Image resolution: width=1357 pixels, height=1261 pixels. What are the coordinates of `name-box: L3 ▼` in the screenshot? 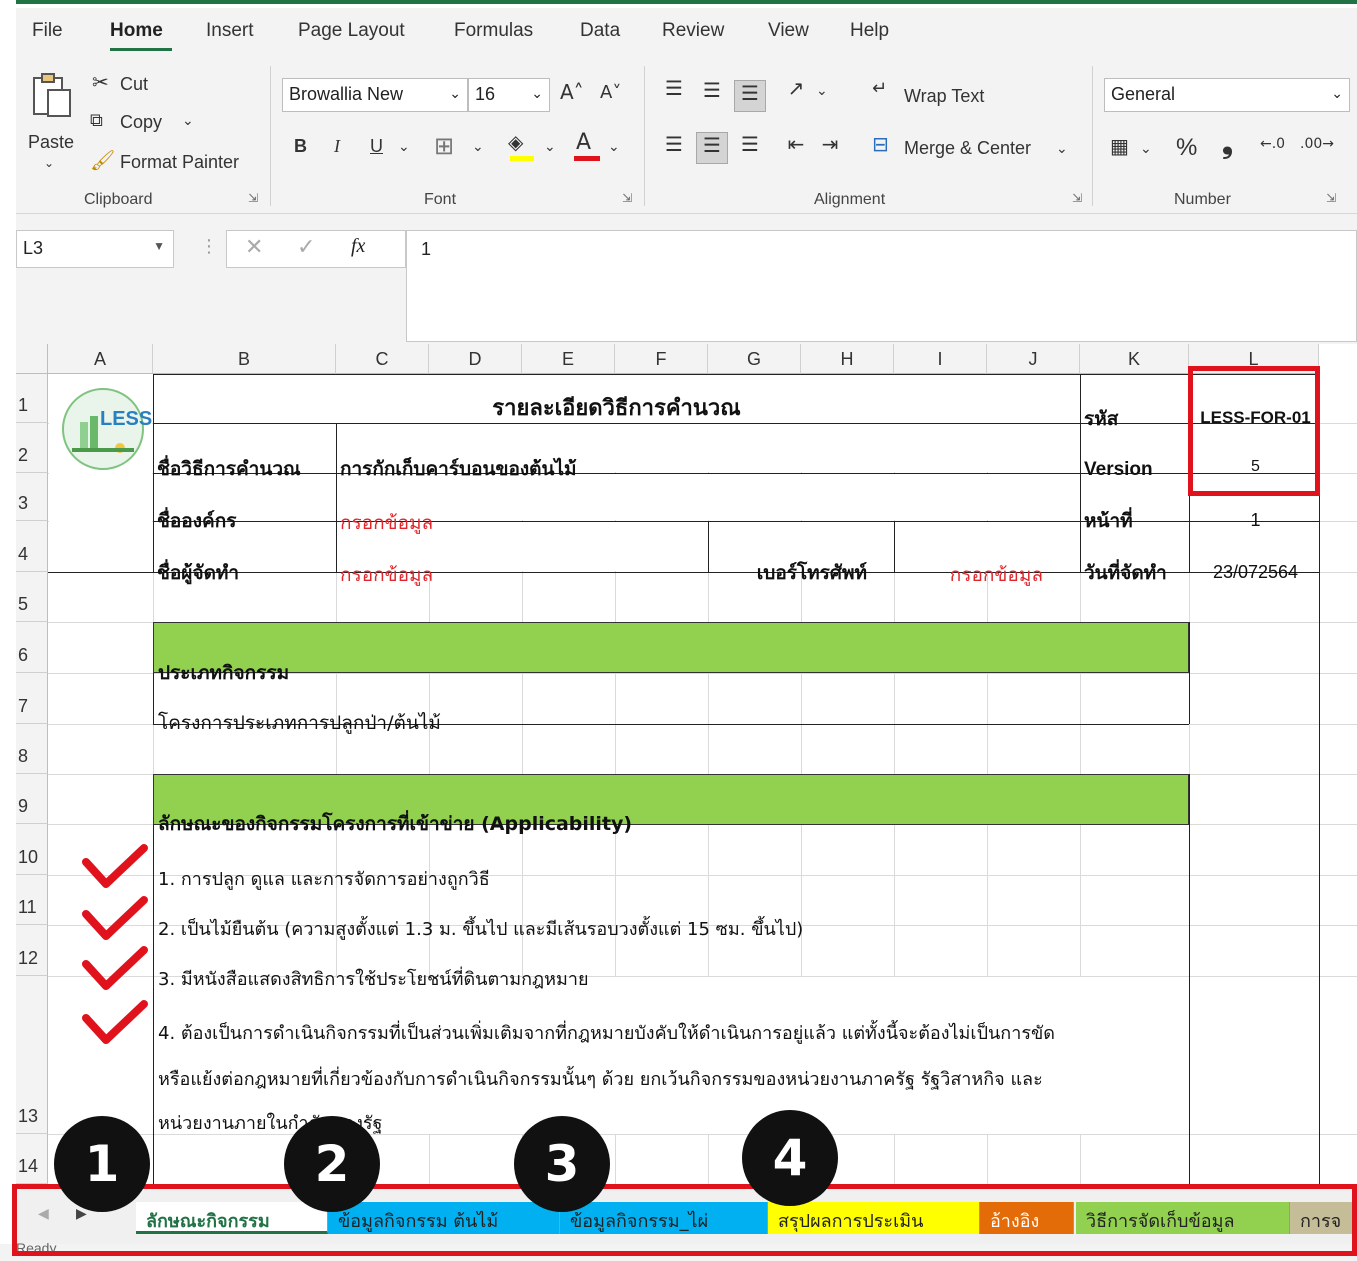 It's located at (95, 249).